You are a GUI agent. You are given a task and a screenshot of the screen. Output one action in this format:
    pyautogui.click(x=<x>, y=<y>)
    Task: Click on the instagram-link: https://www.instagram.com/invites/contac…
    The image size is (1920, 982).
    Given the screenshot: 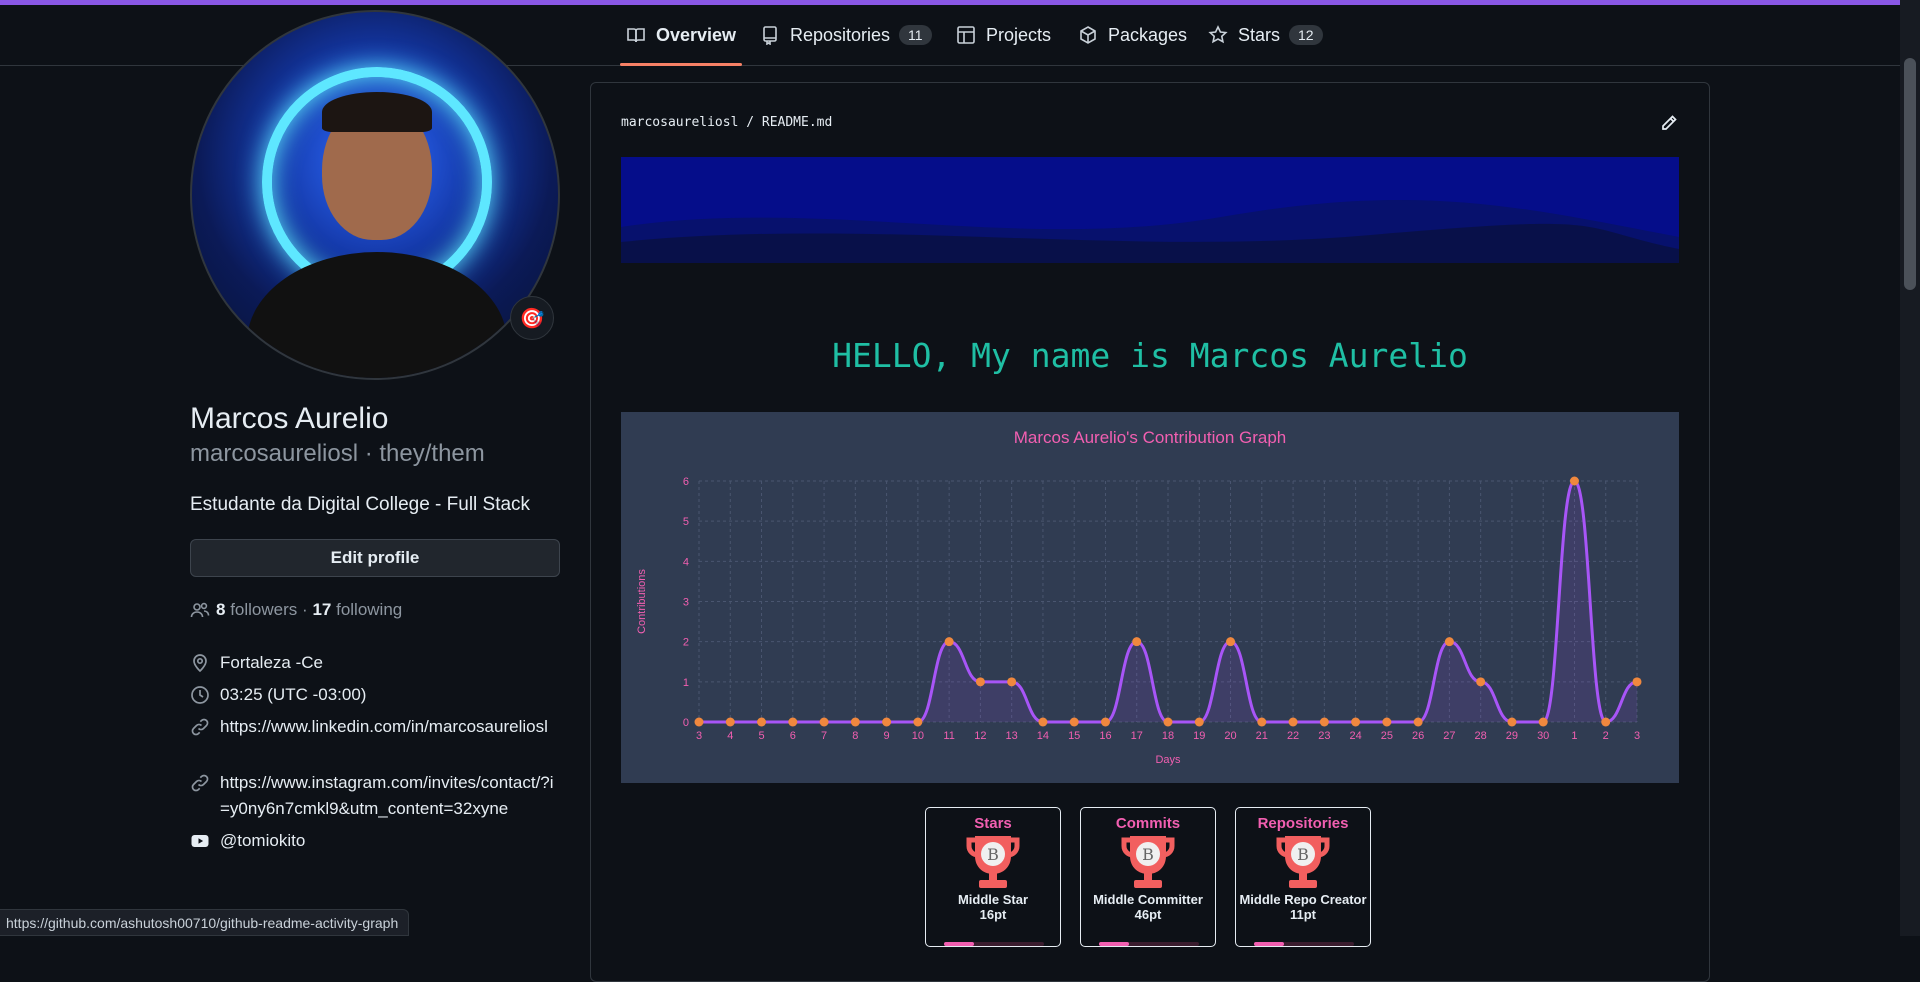 What is the action you would take?
    pyautogui.click(x=390, y=796)
    